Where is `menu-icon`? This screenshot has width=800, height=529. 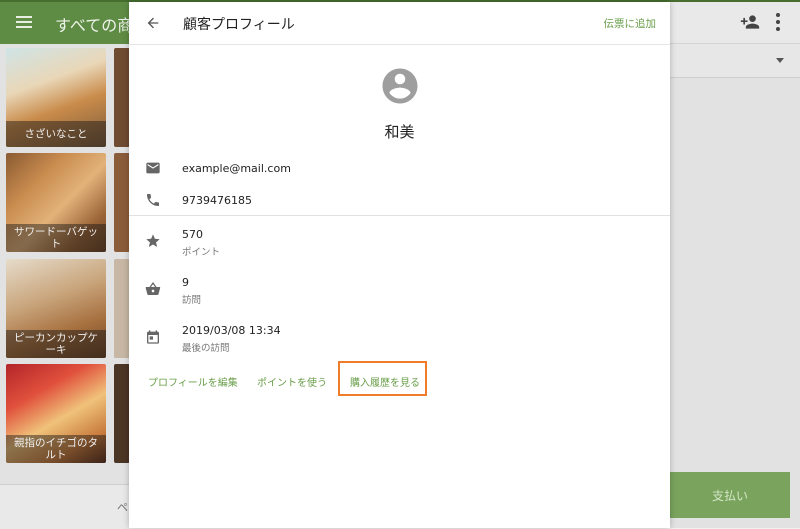 menu-icon is located at coordinates (24, 22).